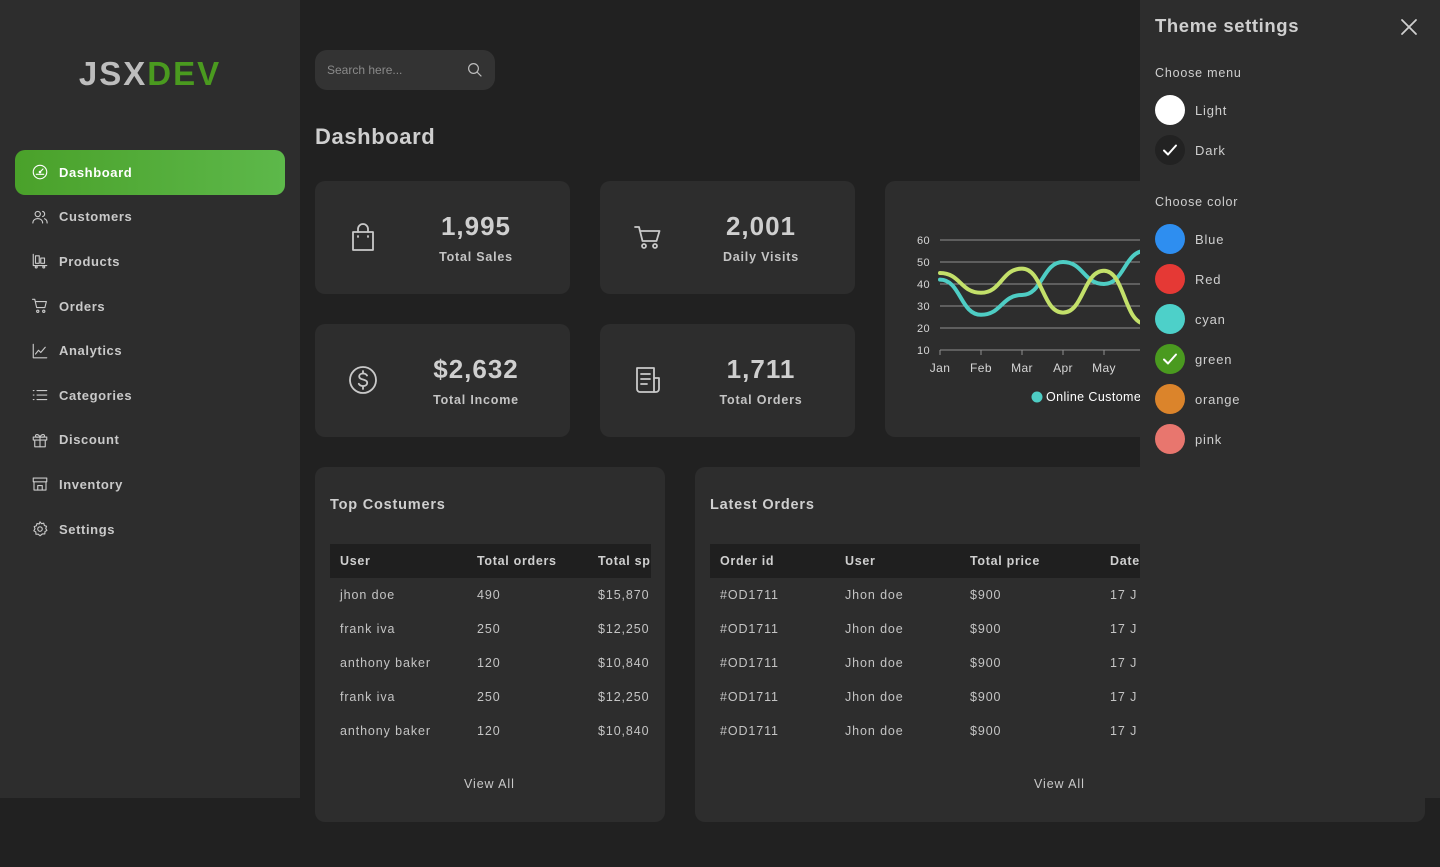  I want to click on view-all-orders-link: View All, so click(1059, 784).